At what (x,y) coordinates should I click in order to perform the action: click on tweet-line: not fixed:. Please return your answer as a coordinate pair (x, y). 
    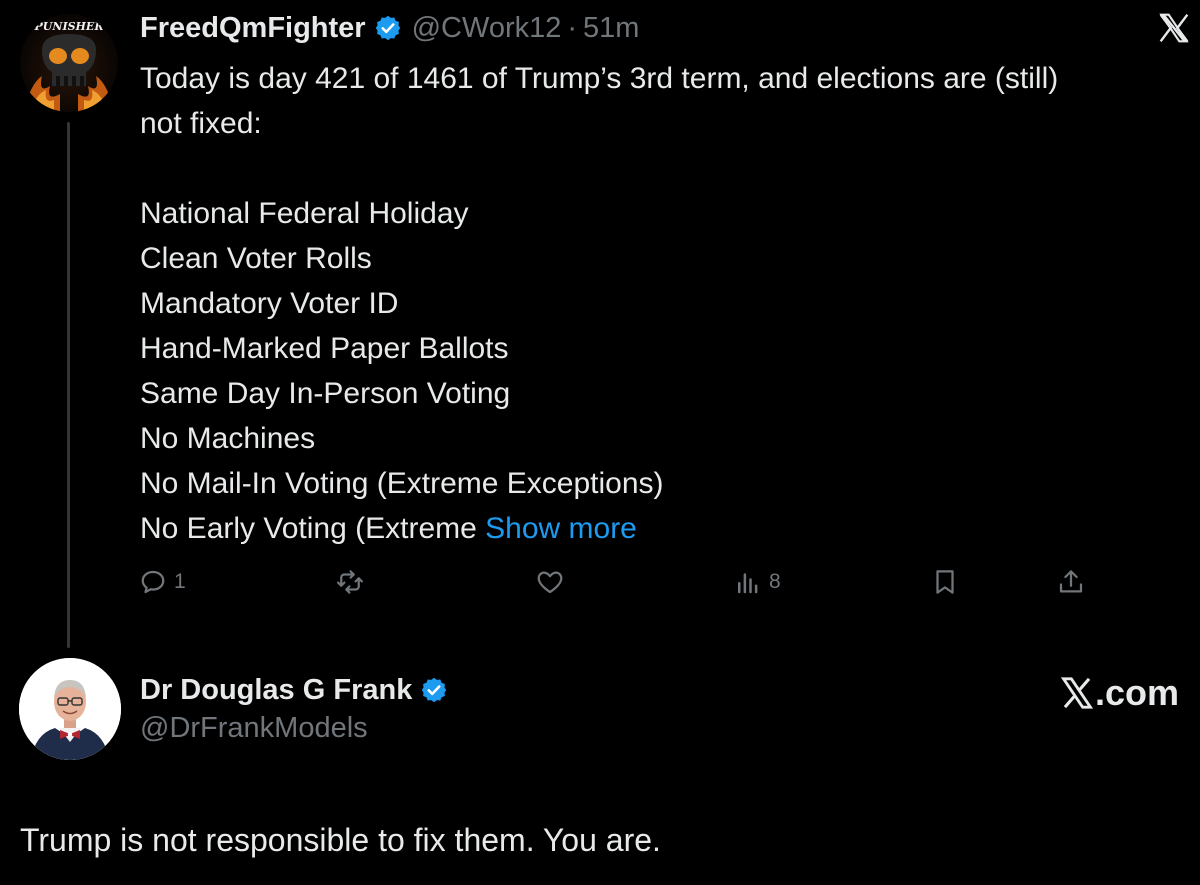
    Looking at the image, I should click on (201, 123).